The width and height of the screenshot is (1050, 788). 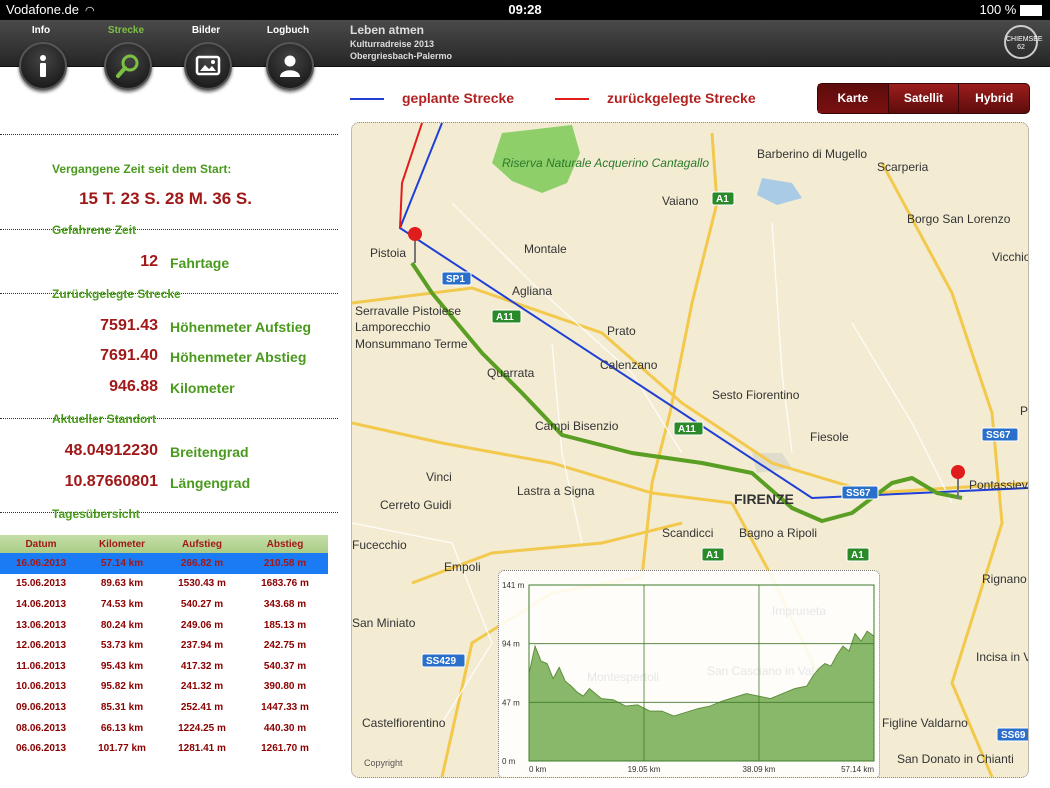 I want to click on divider, so click(x=169, y=134).